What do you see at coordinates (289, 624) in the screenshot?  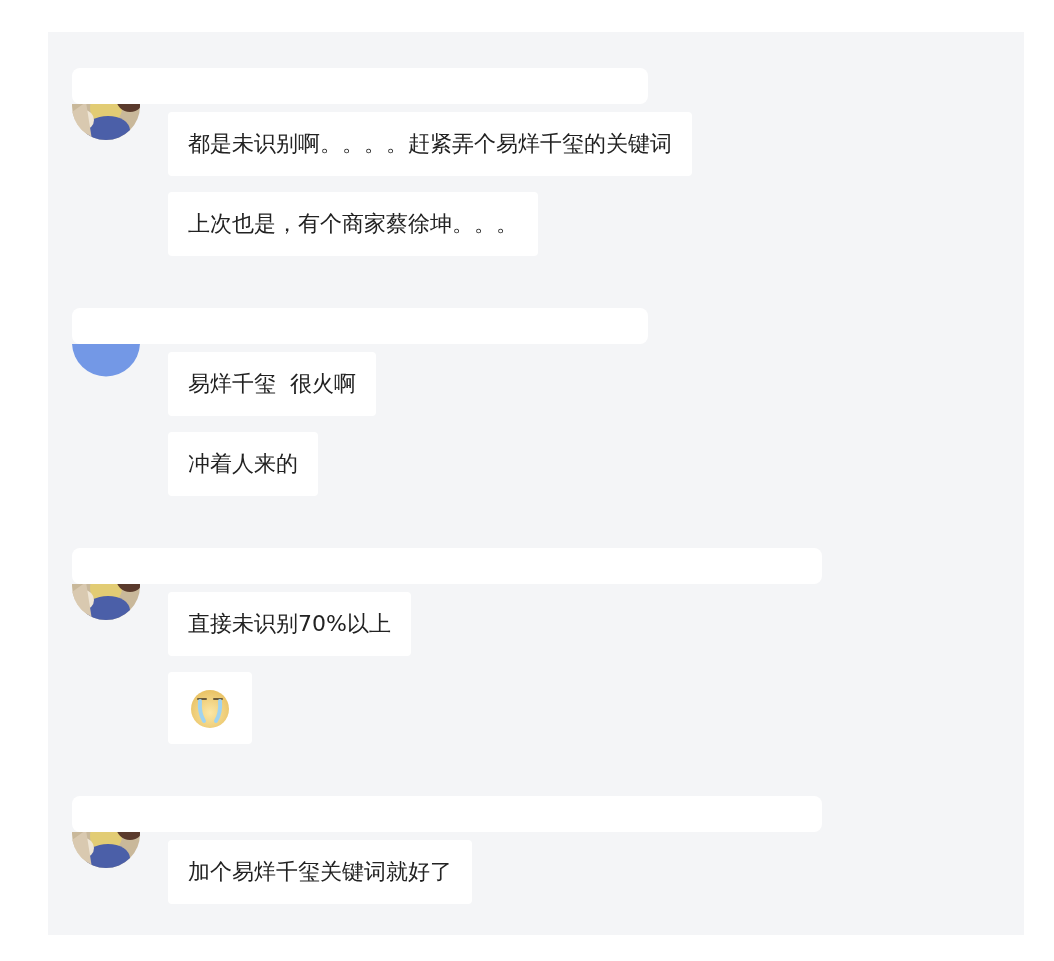 I see `message-bubble: 直接未识别70%以上` at bounding box center [289, 624].